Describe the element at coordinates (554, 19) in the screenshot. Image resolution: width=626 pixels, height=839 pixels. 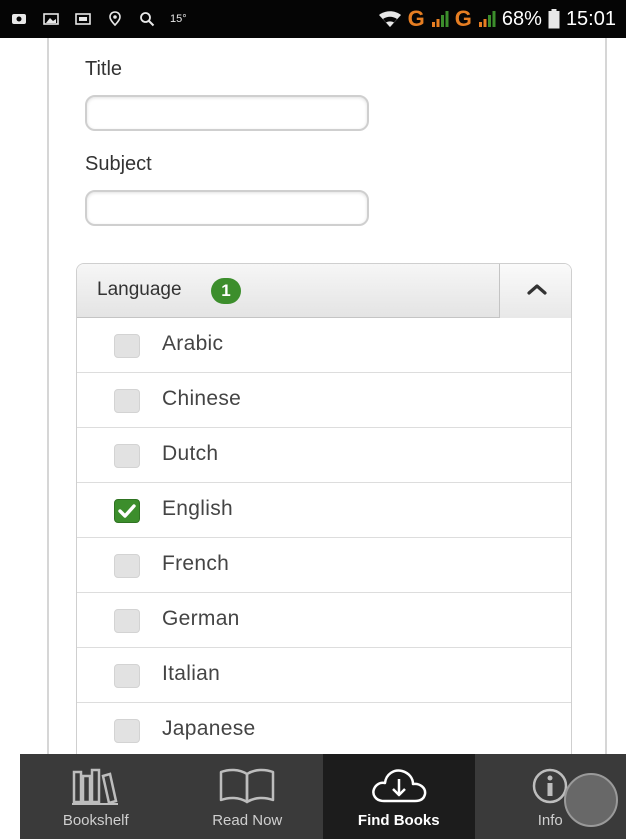
I see `battery-icon` at that location.